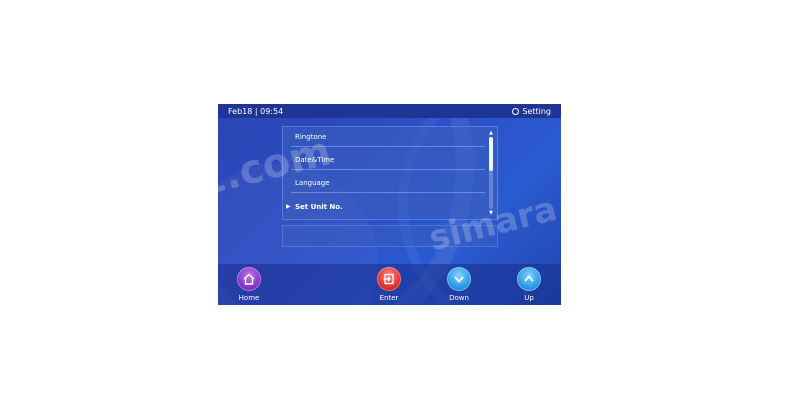  I want to click on enter-button: Enter, so click(389, 284).